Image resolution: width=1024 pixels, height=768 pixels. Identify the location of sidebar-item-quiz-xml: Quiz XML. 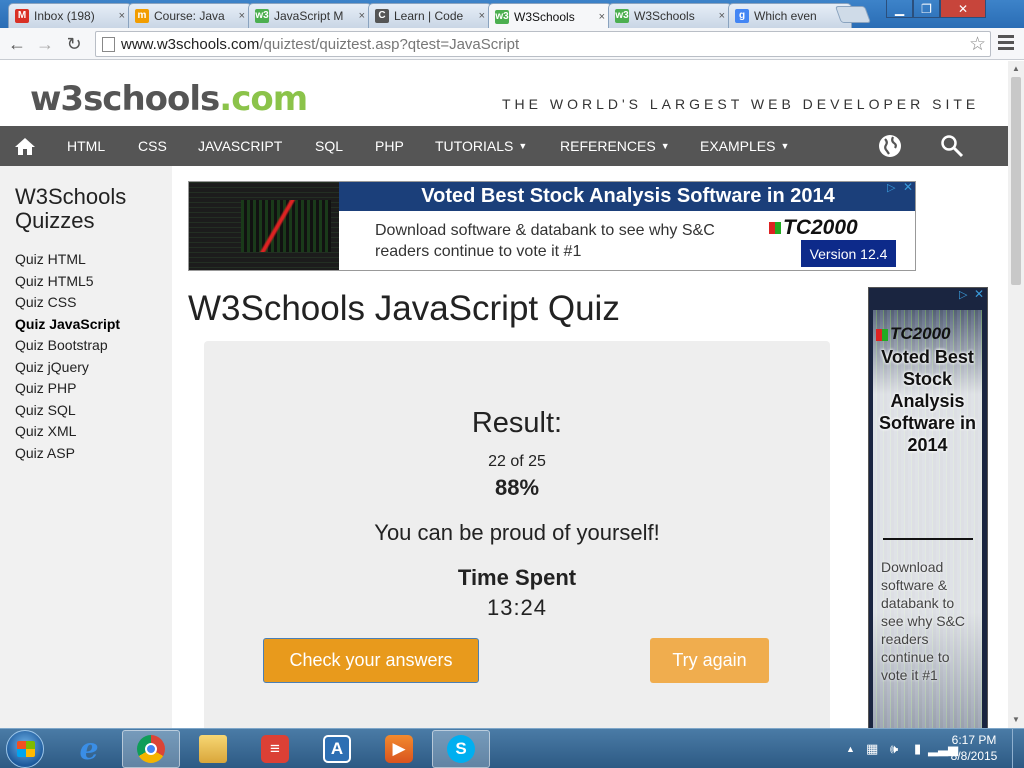
(45, 431).